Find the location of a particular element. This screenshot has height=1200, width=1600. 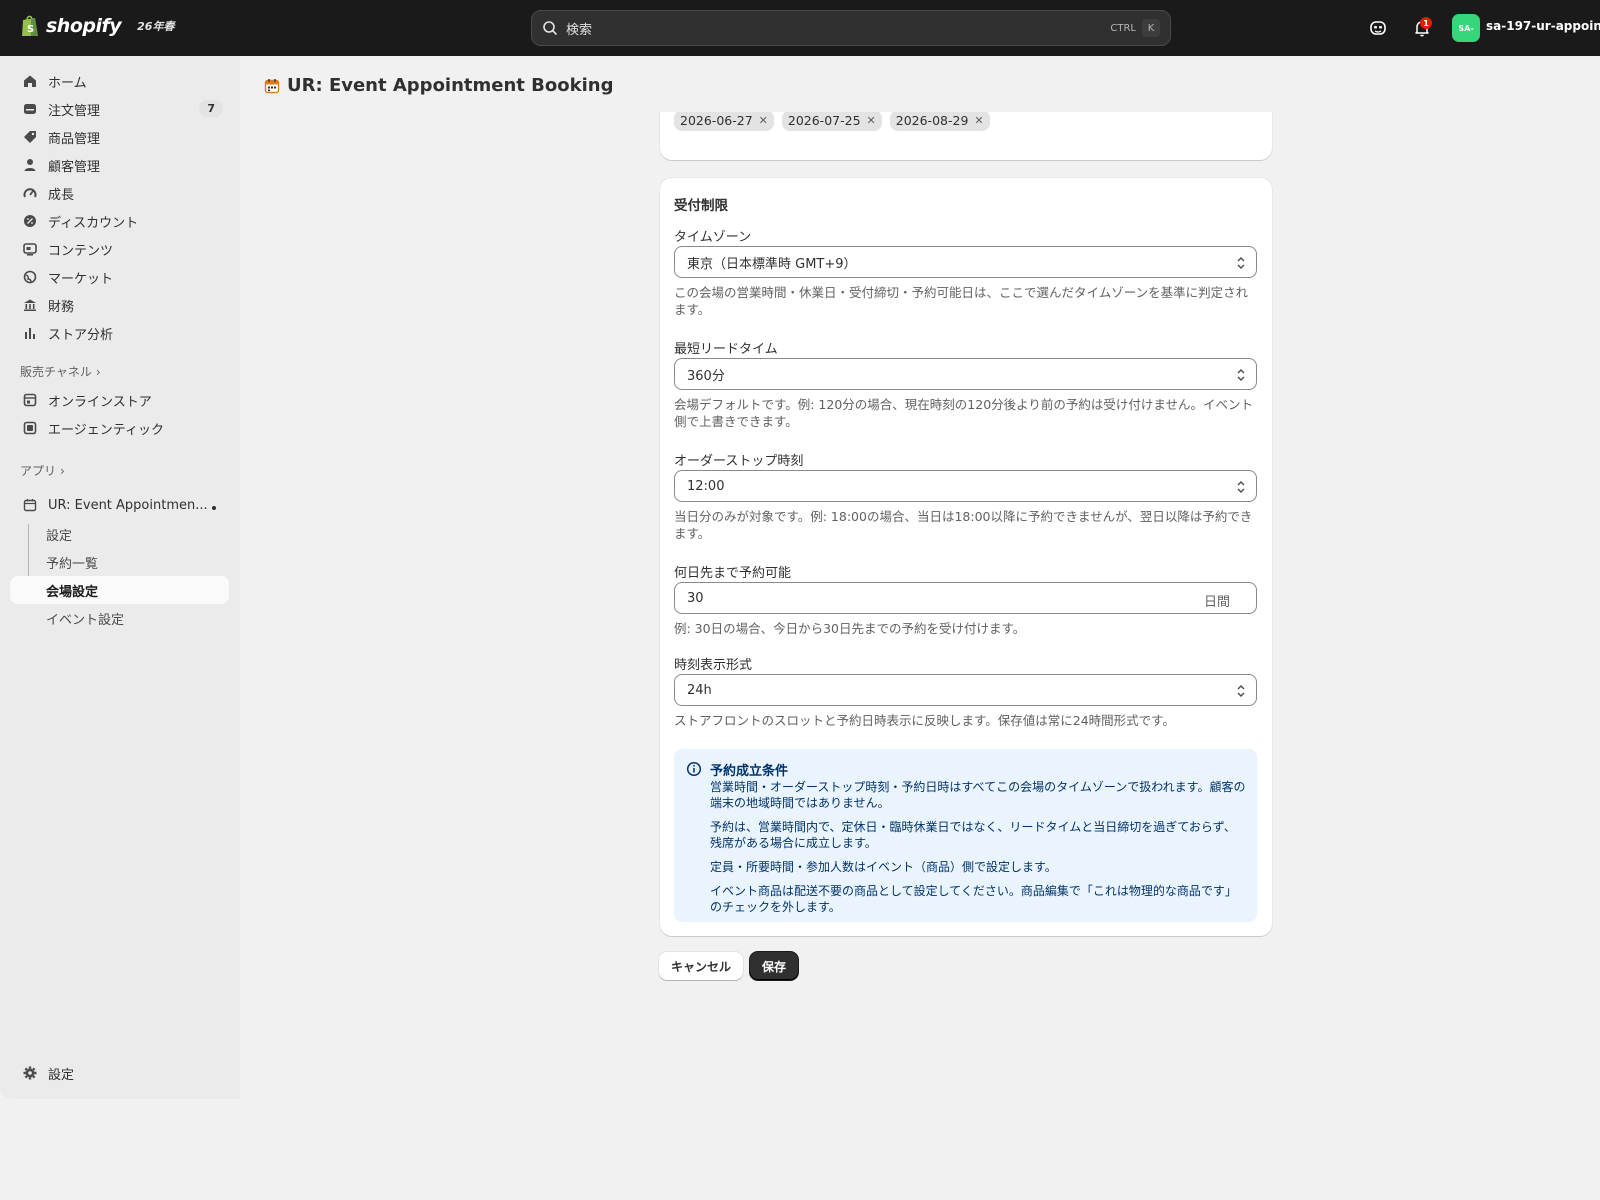

card-title: 受付制限 is located at coordinates (701, 206).